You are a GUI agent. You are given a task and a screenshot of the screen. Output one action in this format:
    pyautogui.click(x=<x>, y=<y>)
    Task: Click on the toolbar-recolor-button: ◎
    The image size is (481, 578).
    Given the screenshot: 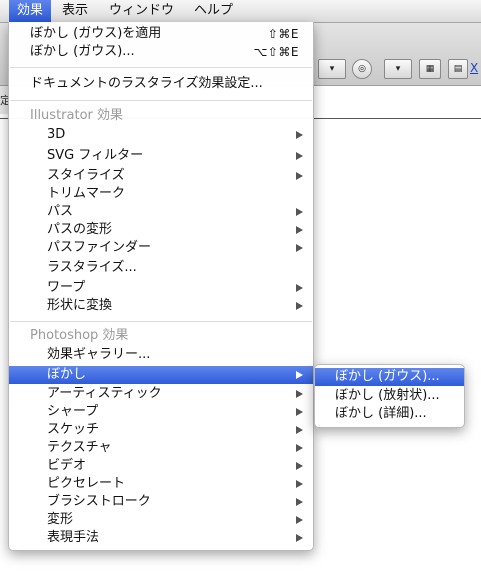 What is the action you would take?
    pyautogui.click(x=362, y=69)
    